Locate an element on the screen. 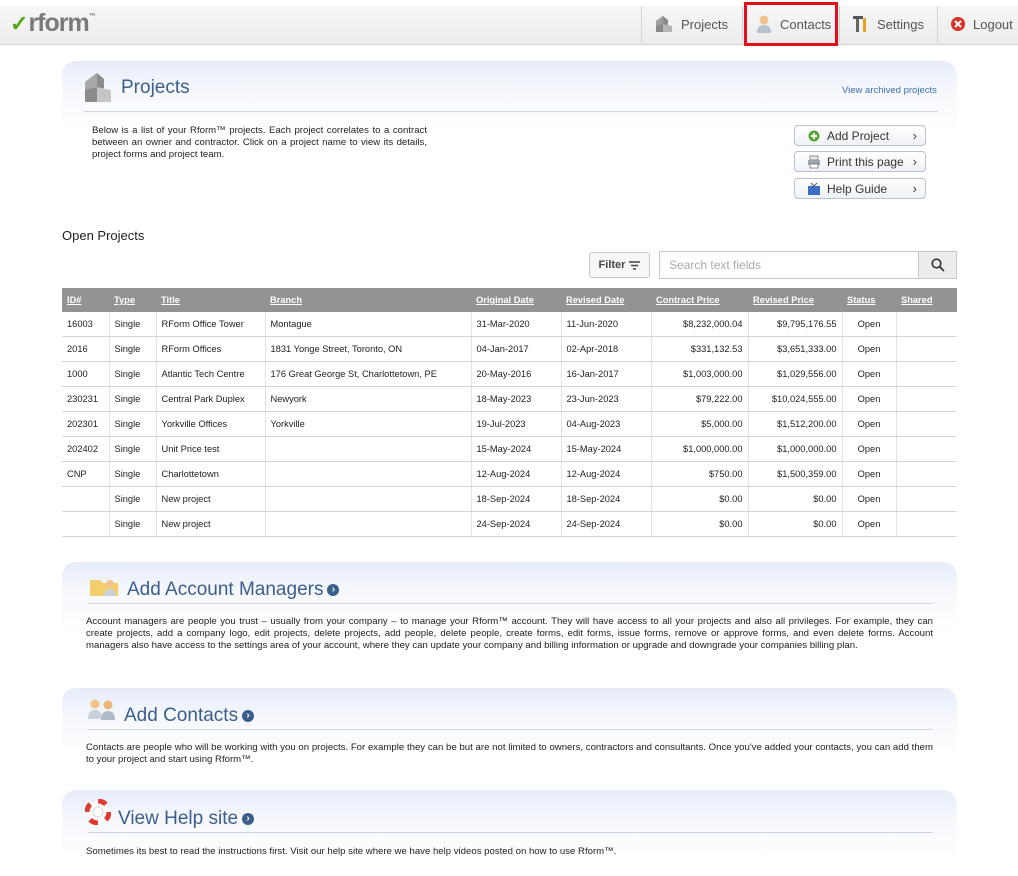 Image resolution: width=1018 pixels, height=876 pixels. filter-icon is located at coordinates (635, 265).